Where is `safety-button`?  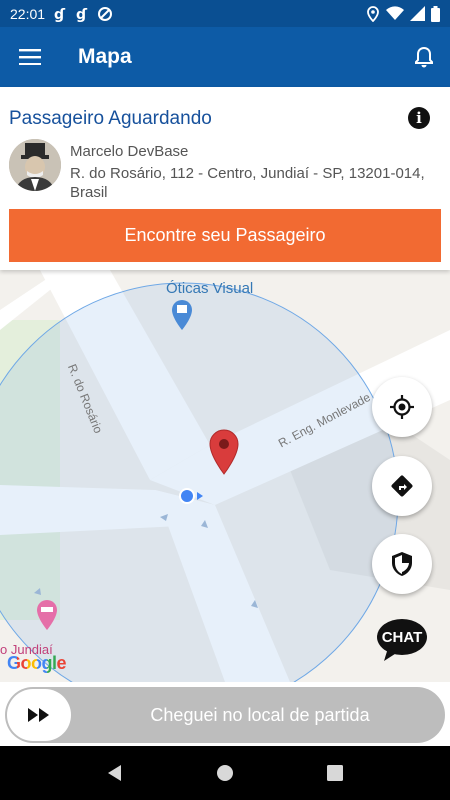
safety-button is located at coordinates (402, 564).